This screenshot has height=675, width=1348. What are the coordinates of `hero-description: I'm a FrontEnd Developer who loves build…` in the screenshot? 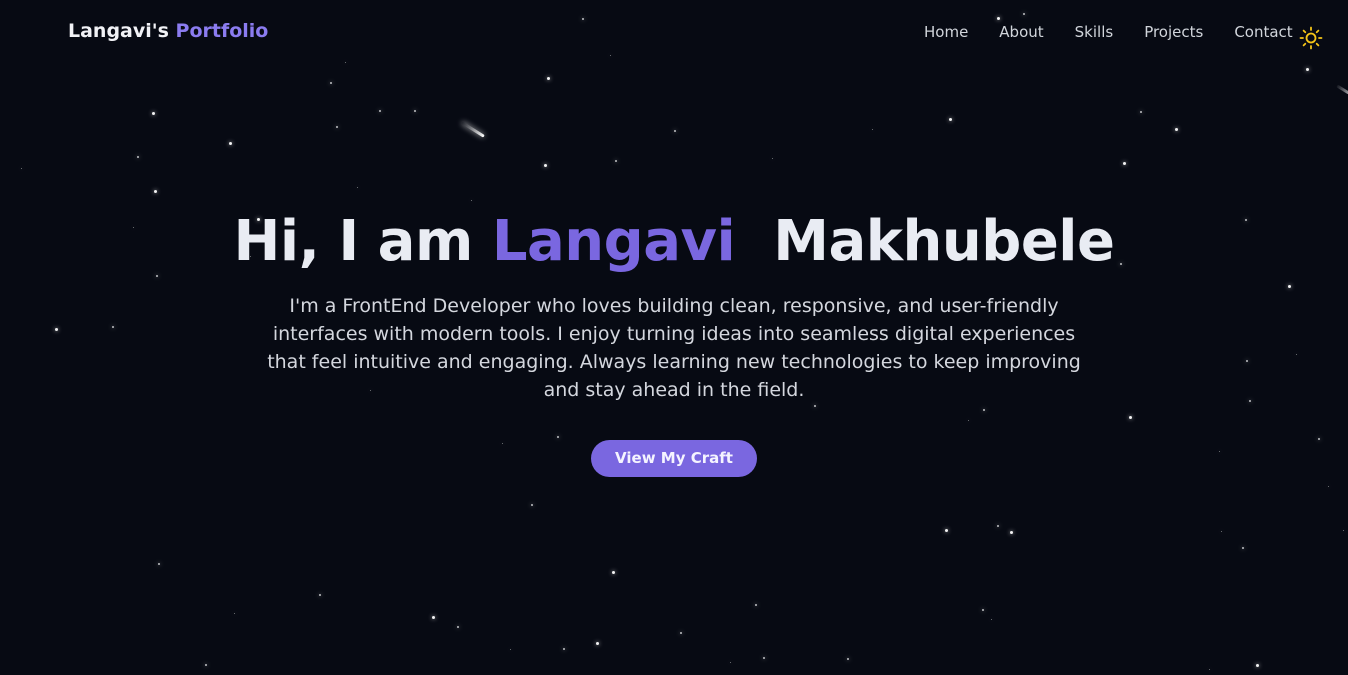 It's located at (674, 348).